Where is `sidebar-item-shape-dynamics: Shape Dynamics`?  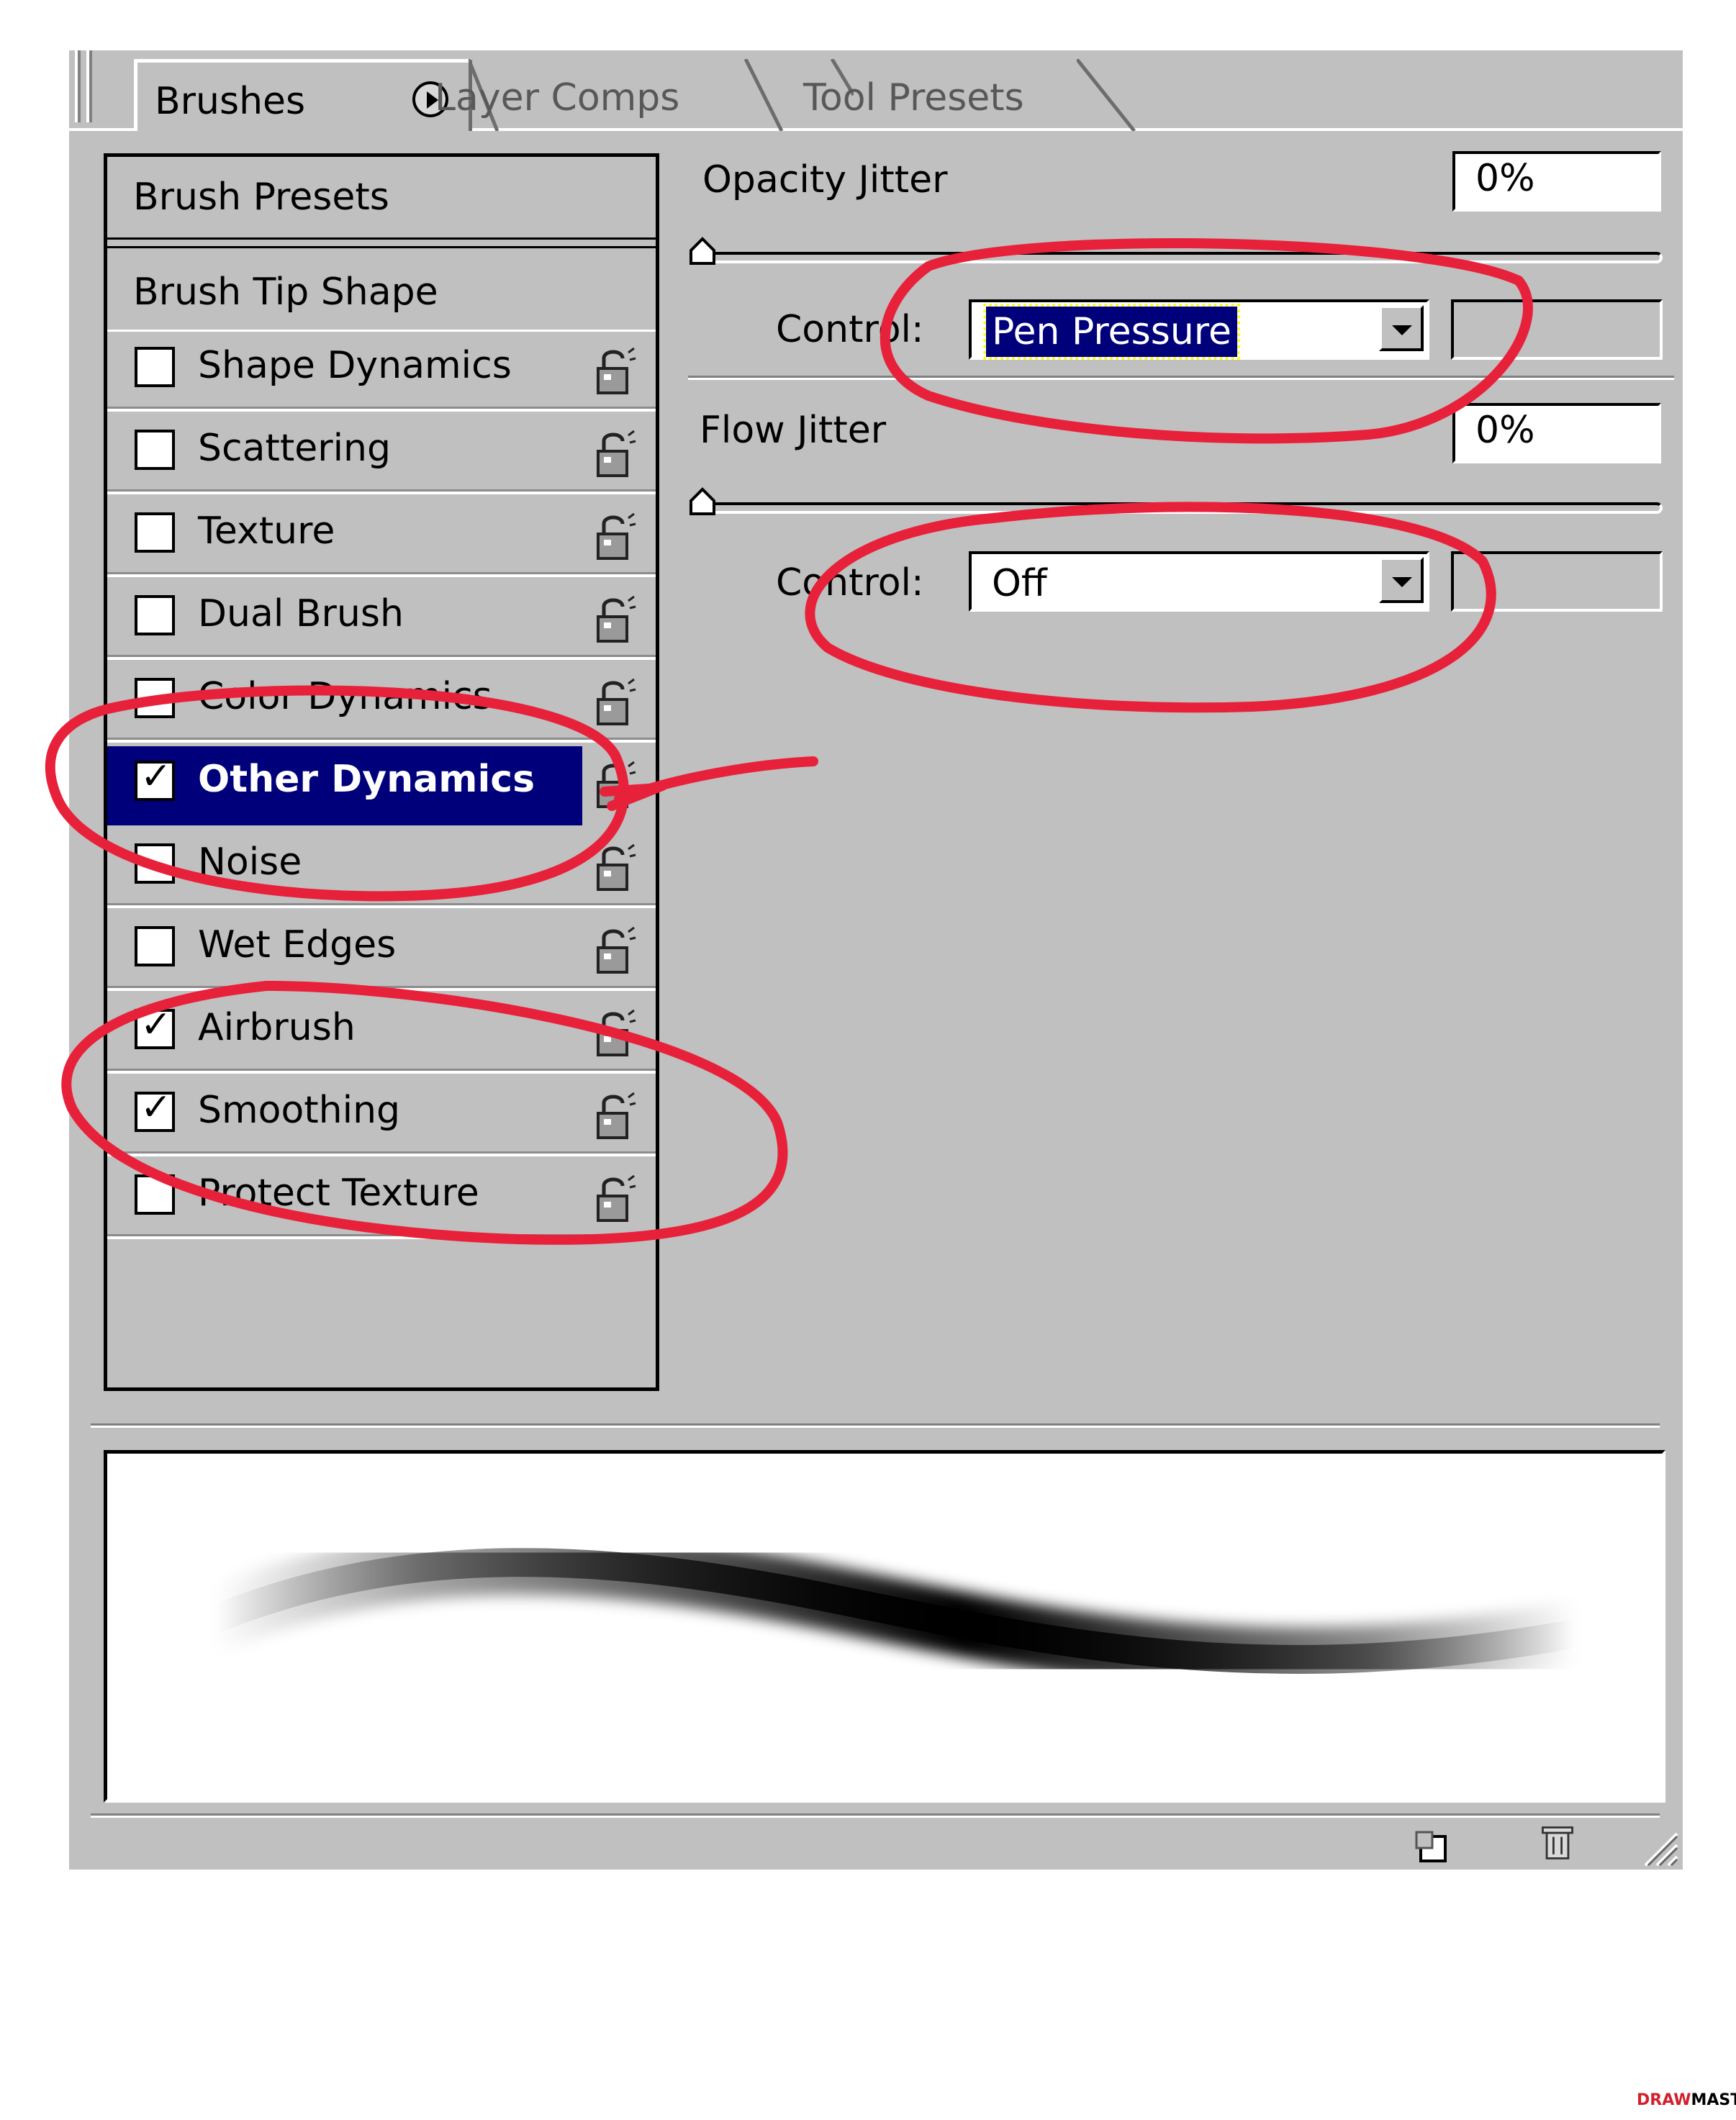 sidebar-item-shape-dynamics: Shape Dynamics is located at coordinates (382, 372).